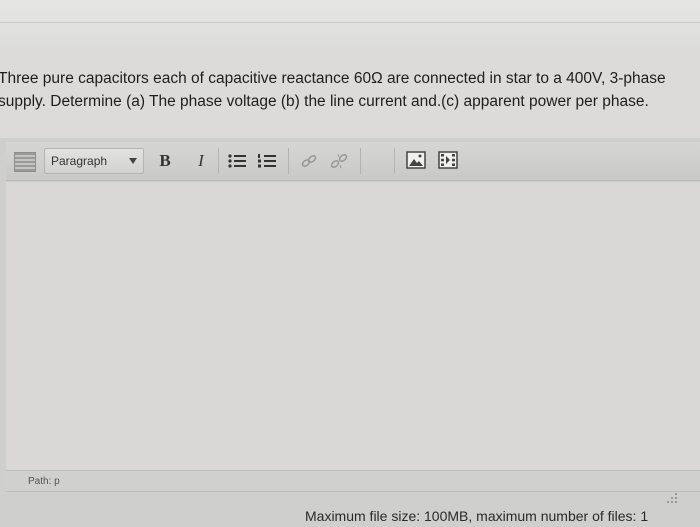 This screenshot has height=527, width=700. Describe the element at coordinates (350, 25) in the screenshot. I see `top-band` at that location.